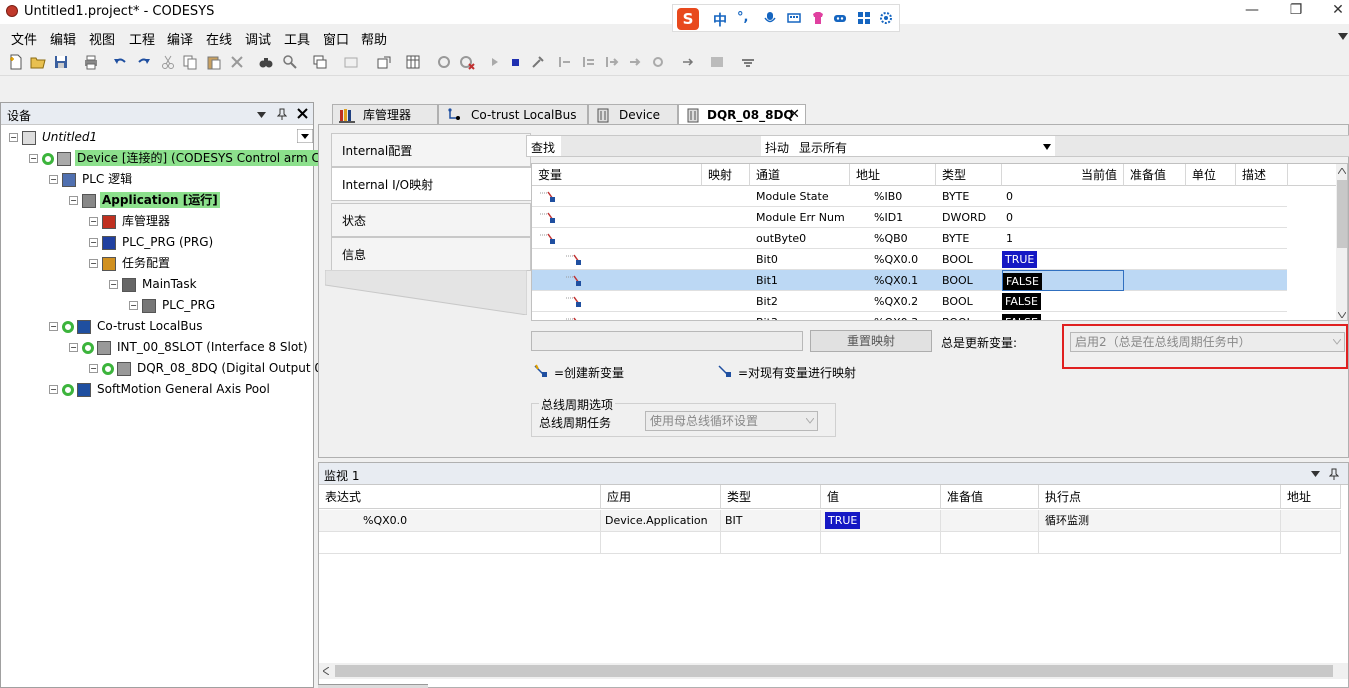 The height and width of the screenshot is (688, 1349). Describe the element at coordinates (1211, 175) in the screenshot. I see `col-unit: 单位` at that location.